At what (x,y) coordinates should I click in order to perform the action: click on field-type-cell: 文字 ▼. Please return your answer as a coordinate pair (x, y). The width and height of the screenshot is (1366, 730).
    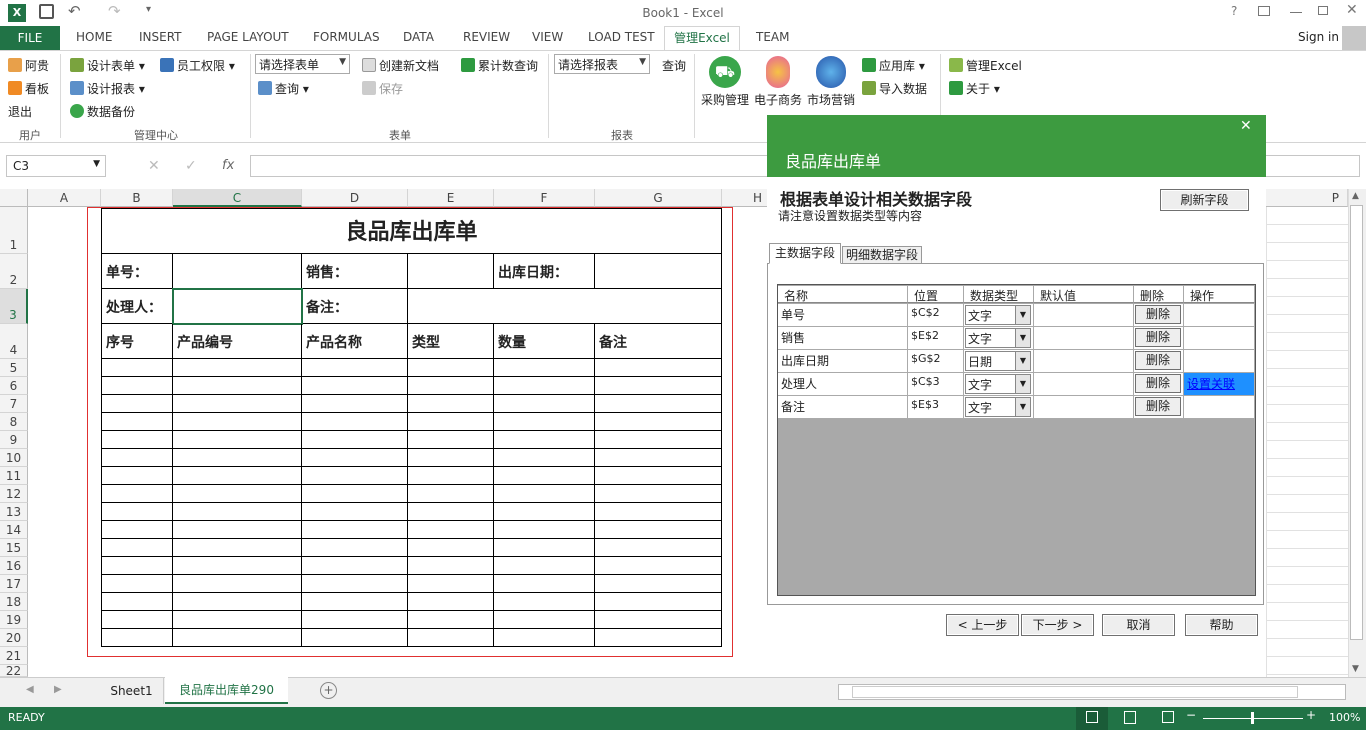
    Looking at the image, I should click on (999, 315).